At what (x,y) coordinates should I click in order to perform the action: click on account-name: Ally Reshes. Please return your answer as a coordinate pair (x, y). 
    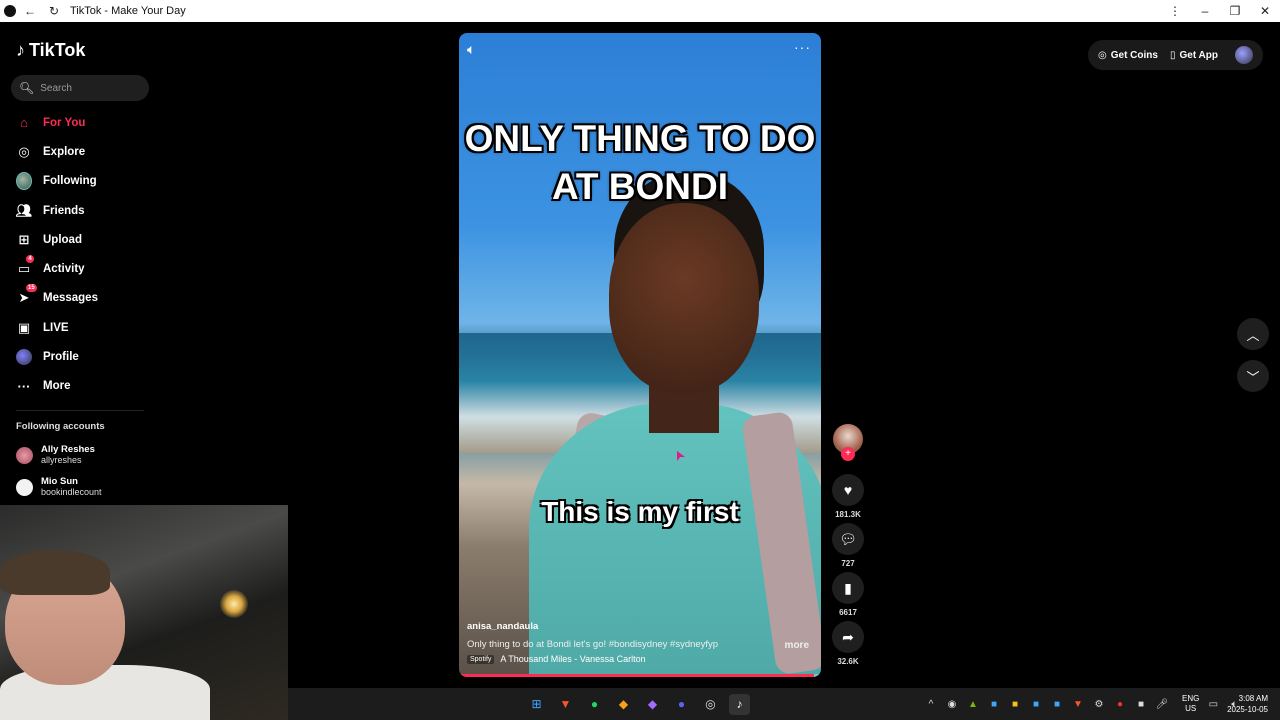
    Looking at the image, I should click on (68, 449).